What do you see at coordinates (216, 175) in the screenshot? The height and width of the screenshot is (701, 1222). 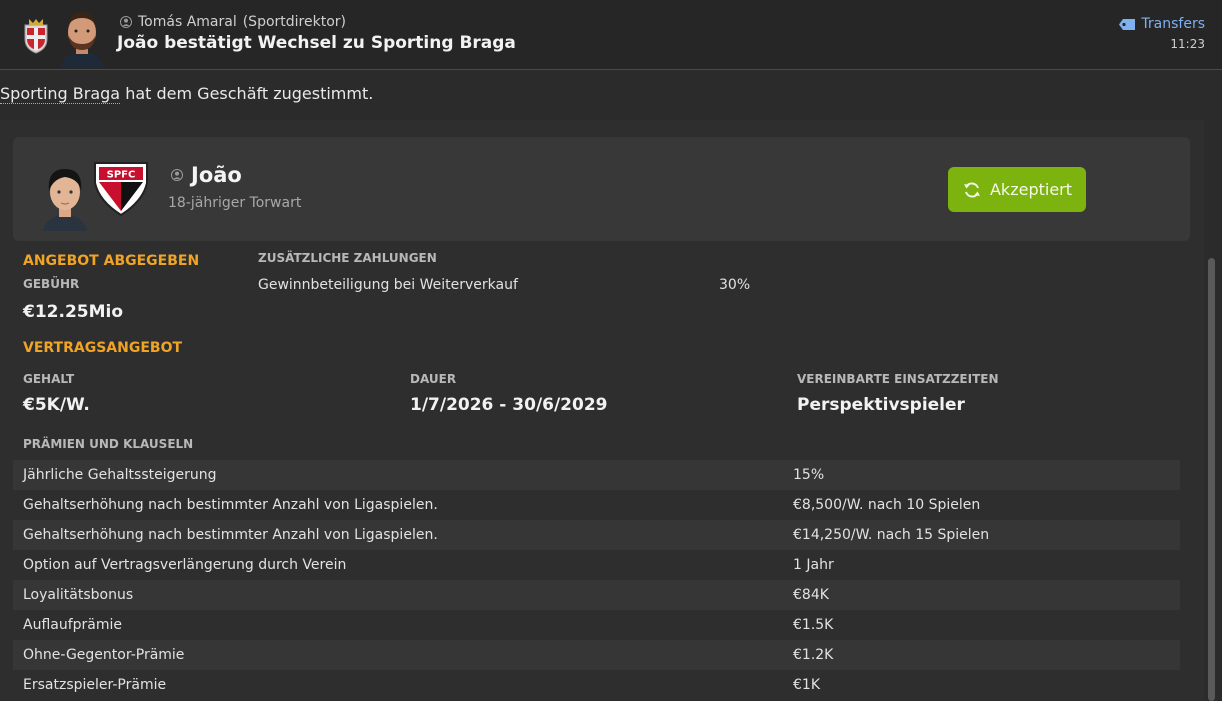 I see `player-name: João` at bounding box center [216, 175].